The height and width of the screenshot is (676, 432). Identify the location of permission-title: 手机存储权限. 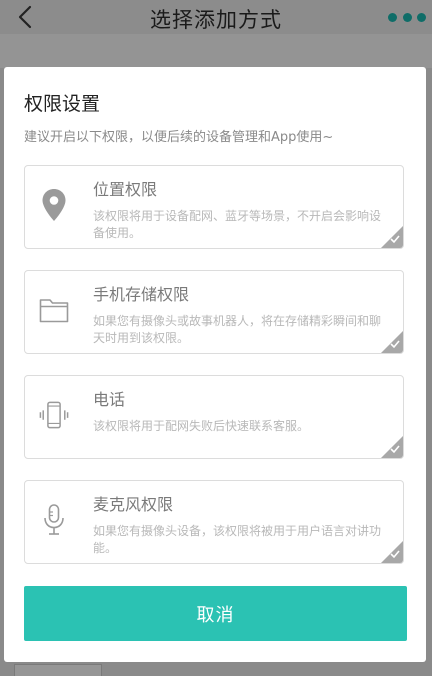
(141, 294).